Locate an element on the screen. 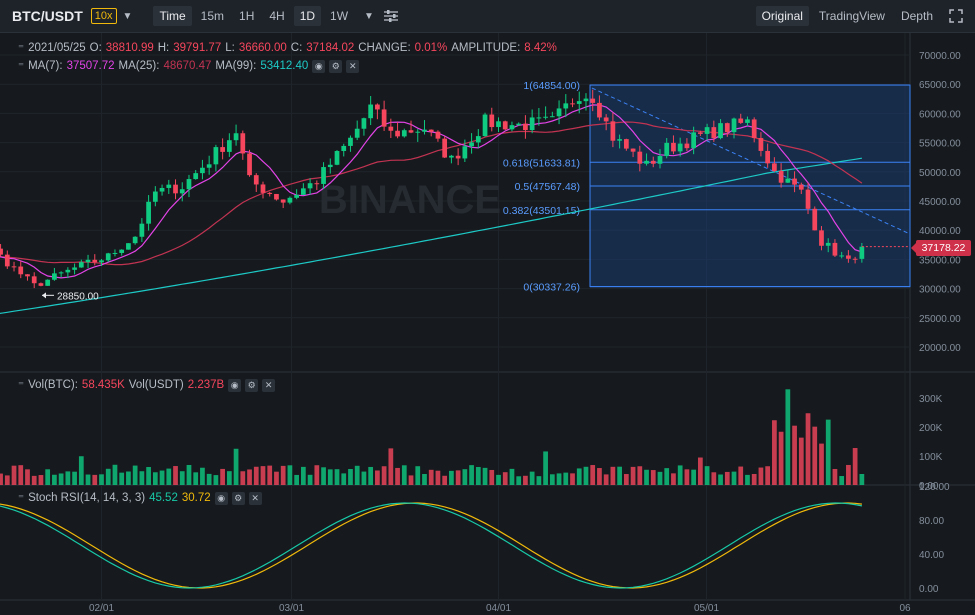 The image size is (975, 615). vol-usdt-value: 2.237B is located at coordinates (206, 385).